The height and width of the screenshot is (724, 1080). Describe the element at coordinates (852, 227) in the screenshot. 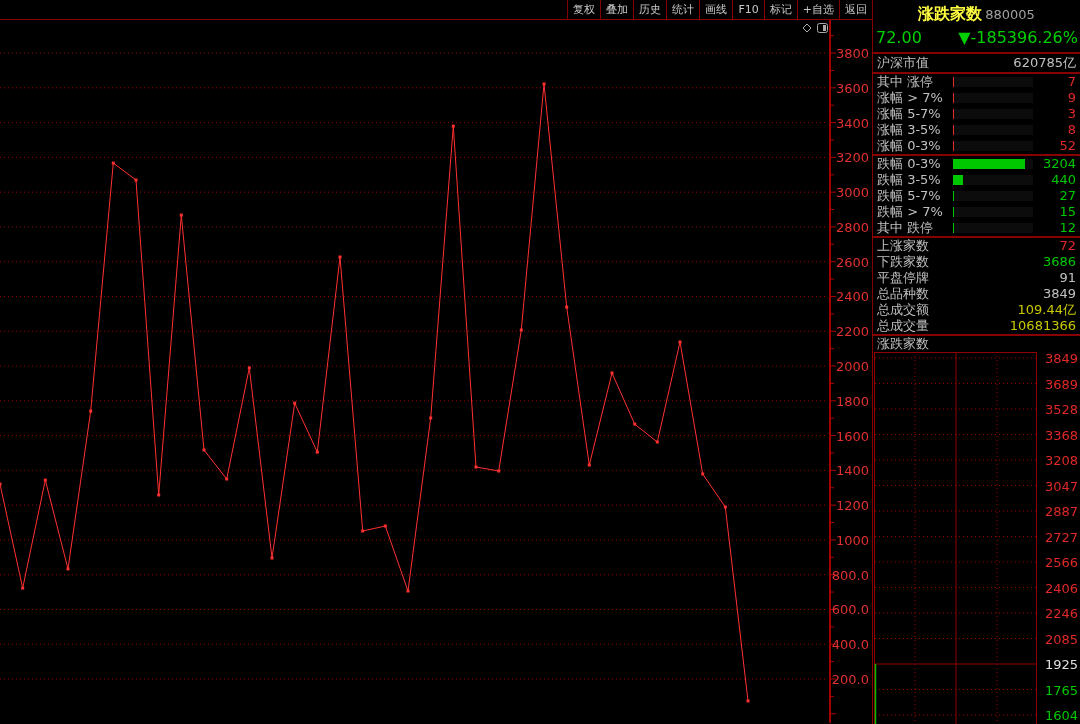

I see `axis-label: 2800` at that location.